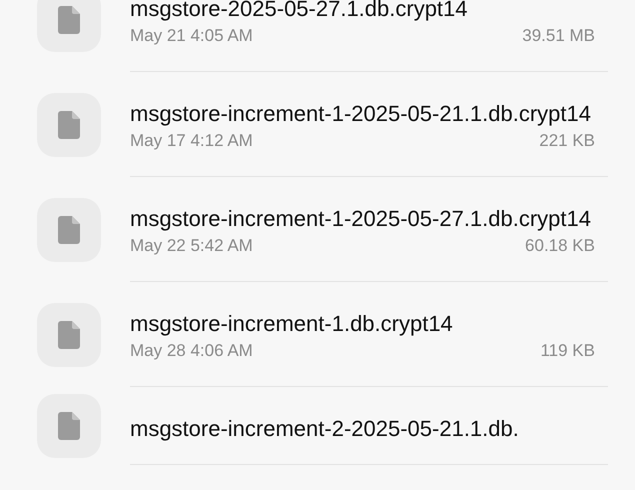  Describe the element at coordinates (560, 246) in the screenshot. I see `file-size: 60.18 KB` at that location.